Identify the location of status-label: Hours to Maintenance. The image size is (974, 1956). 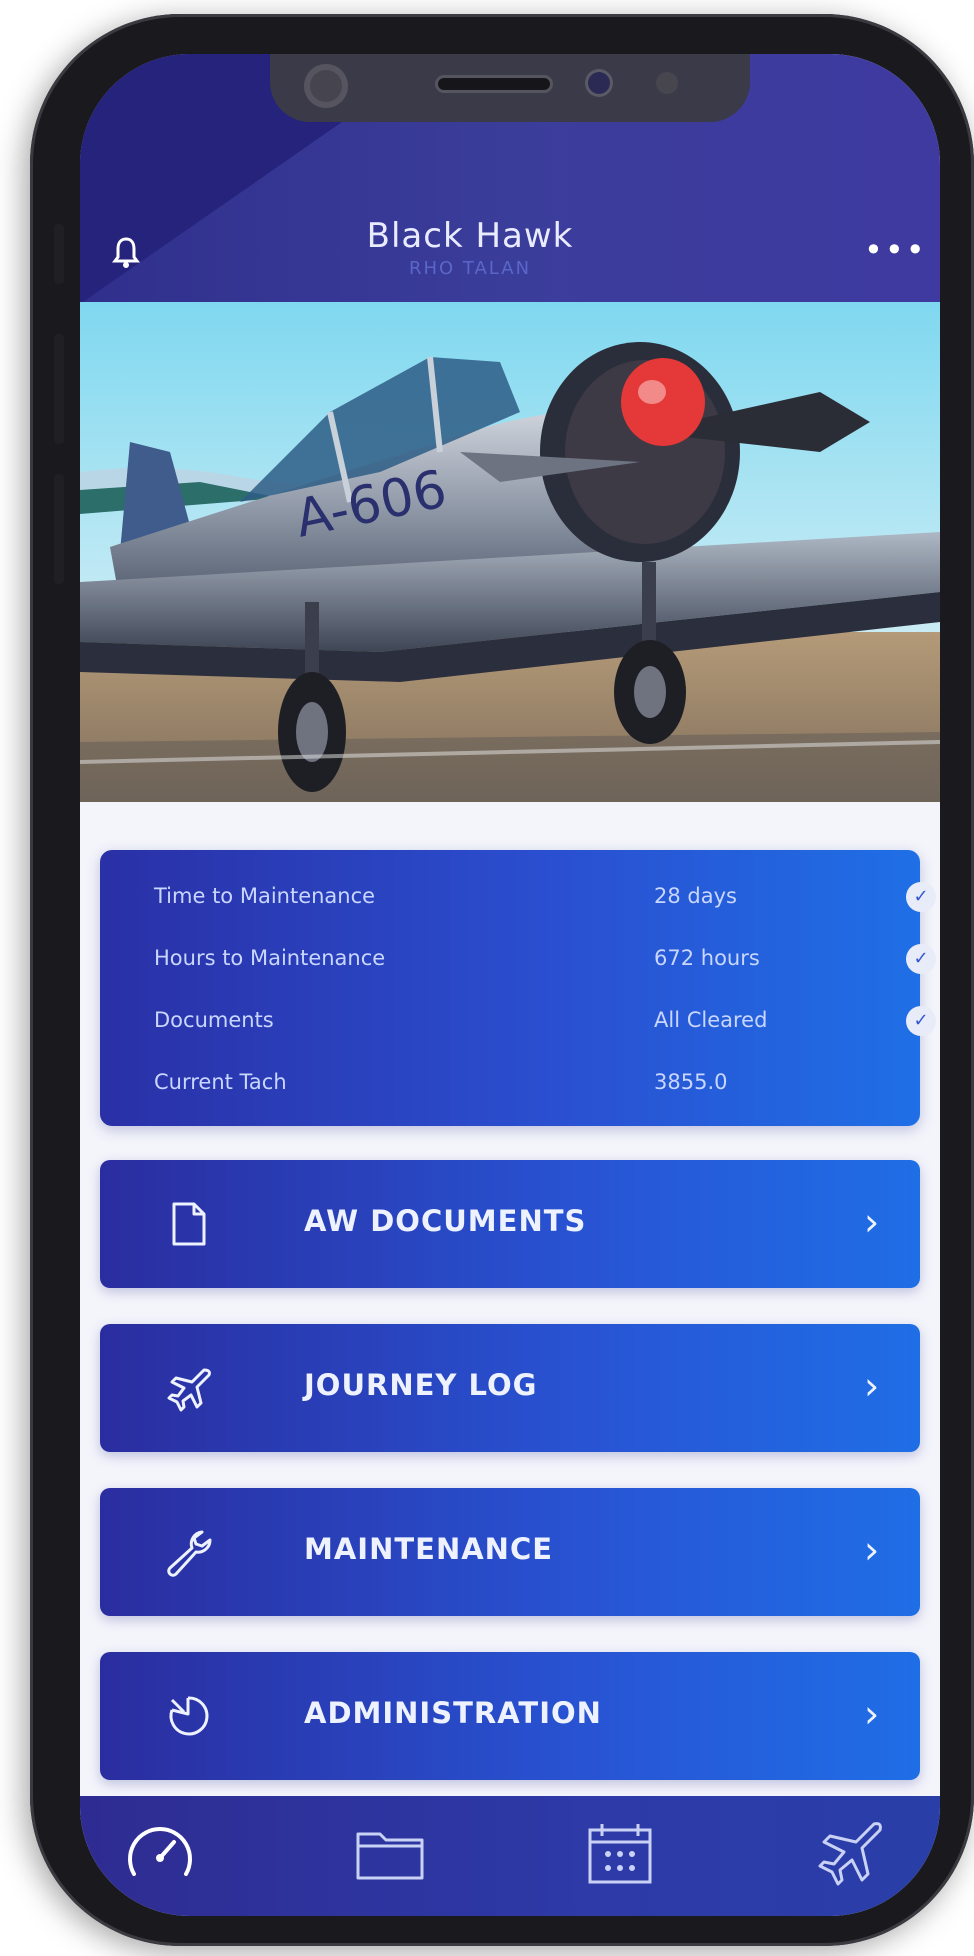
(270, 958).